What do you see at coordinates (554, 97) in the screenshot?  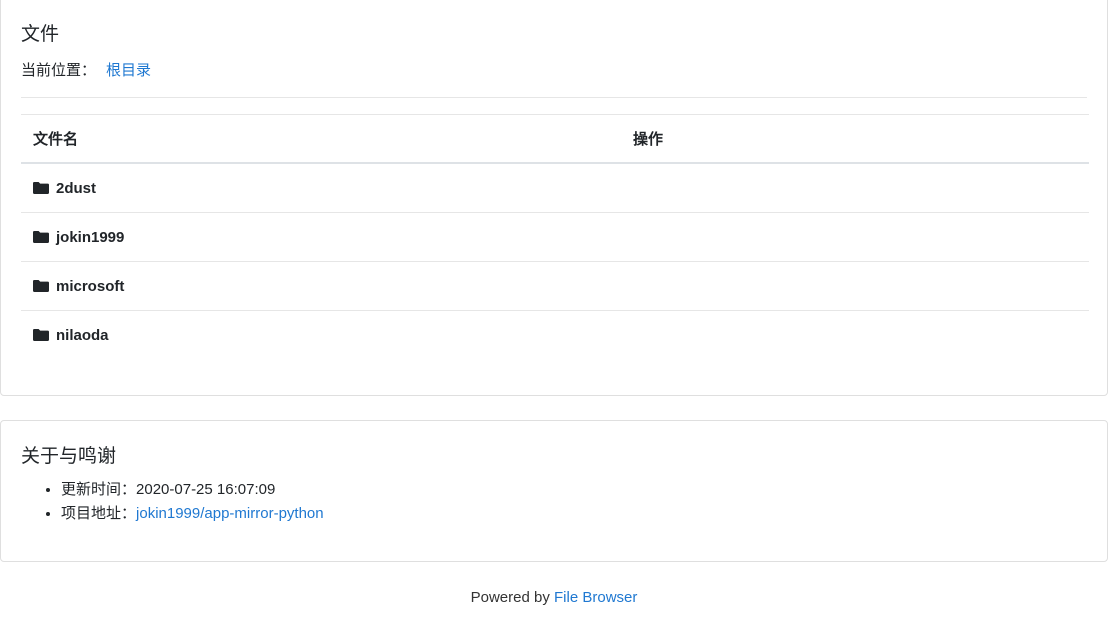 I see `divider` at bounding box center [554, 97].